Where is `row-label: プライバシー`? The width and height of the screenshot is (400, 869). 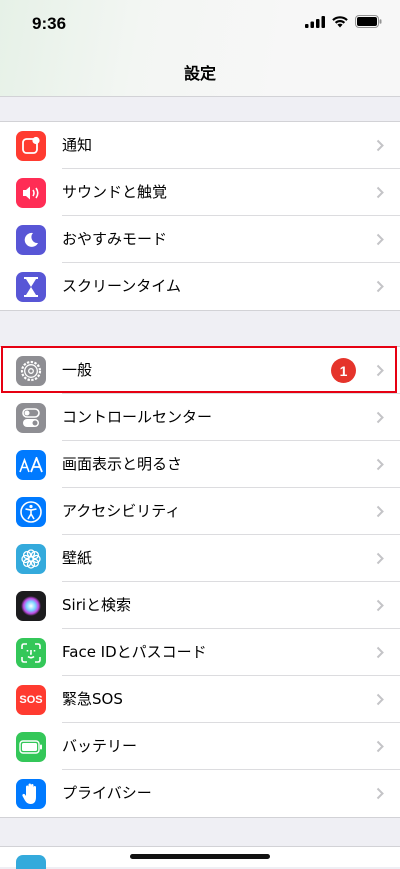
row-label: プライバシー is located at coordinates (107, 793).